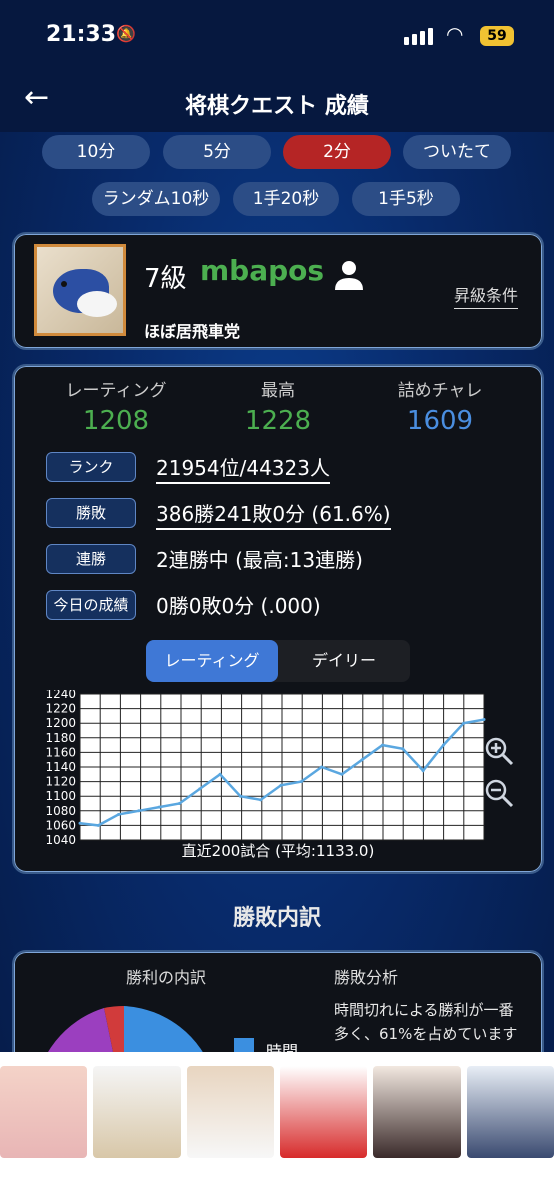 The width and height of the screenshot is (554, 1200). Describe the element at coordinates (212, 661) in the screenshot. I see `toggle-rating: レーティング` at that location.